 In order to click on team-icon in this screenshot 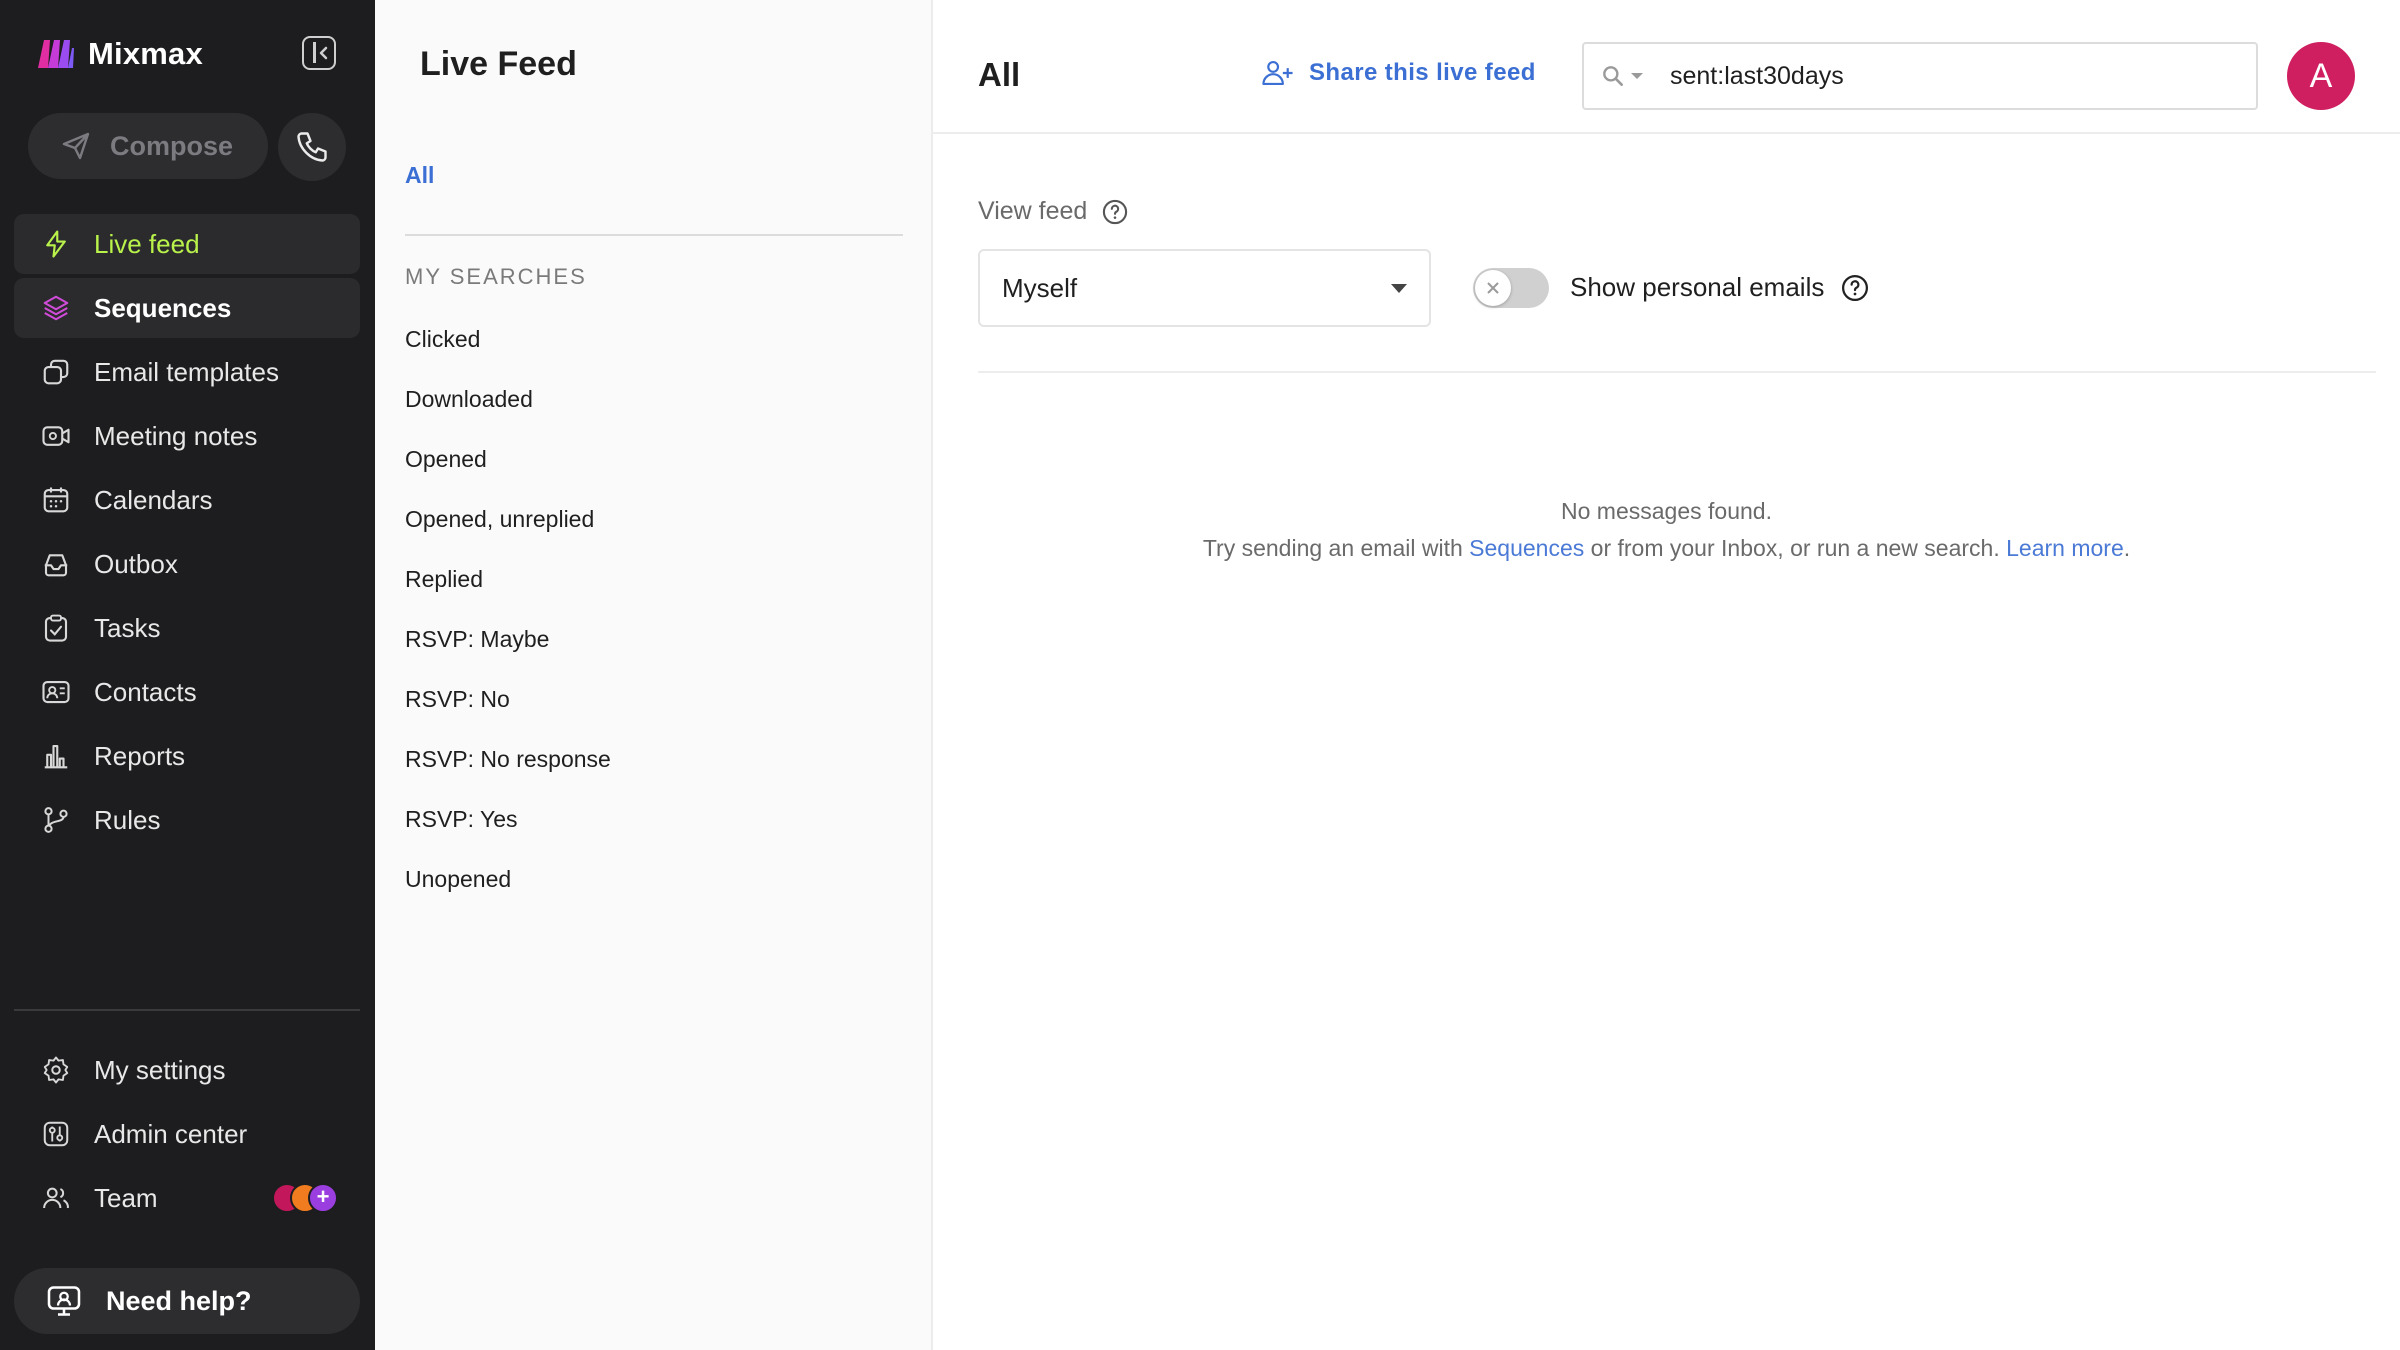, I will do `click(56, 1198)`.